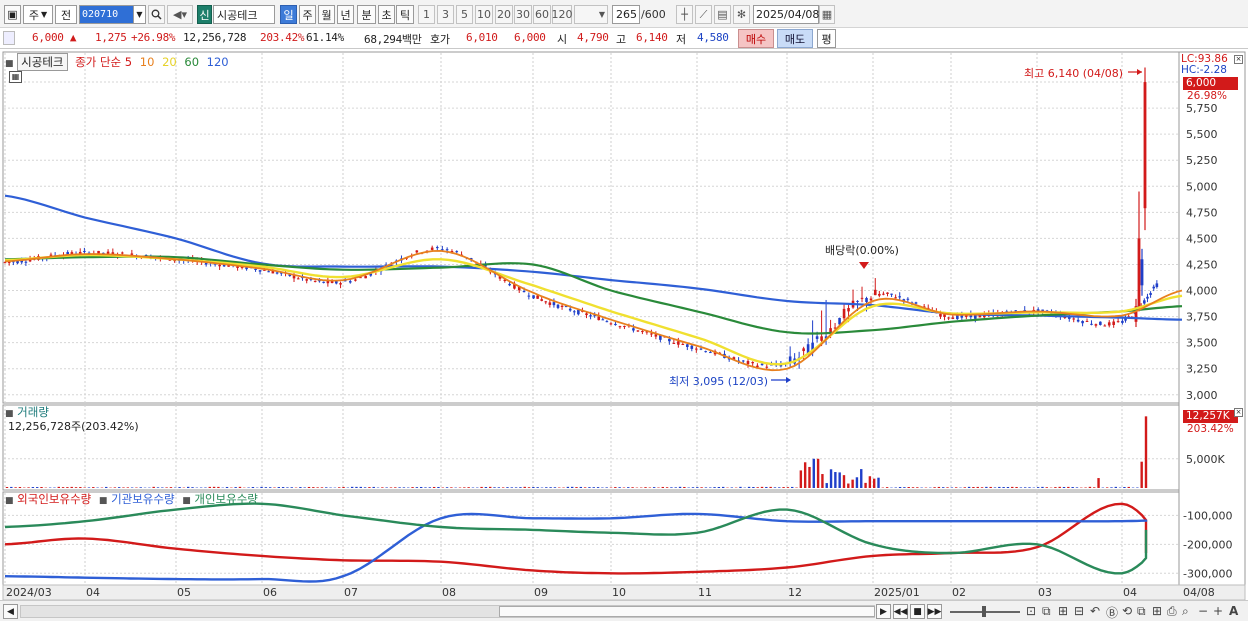  Describe the element at coordinates (934, 611) in the screenshot. I see `forward-button: ▶▶` at that location.